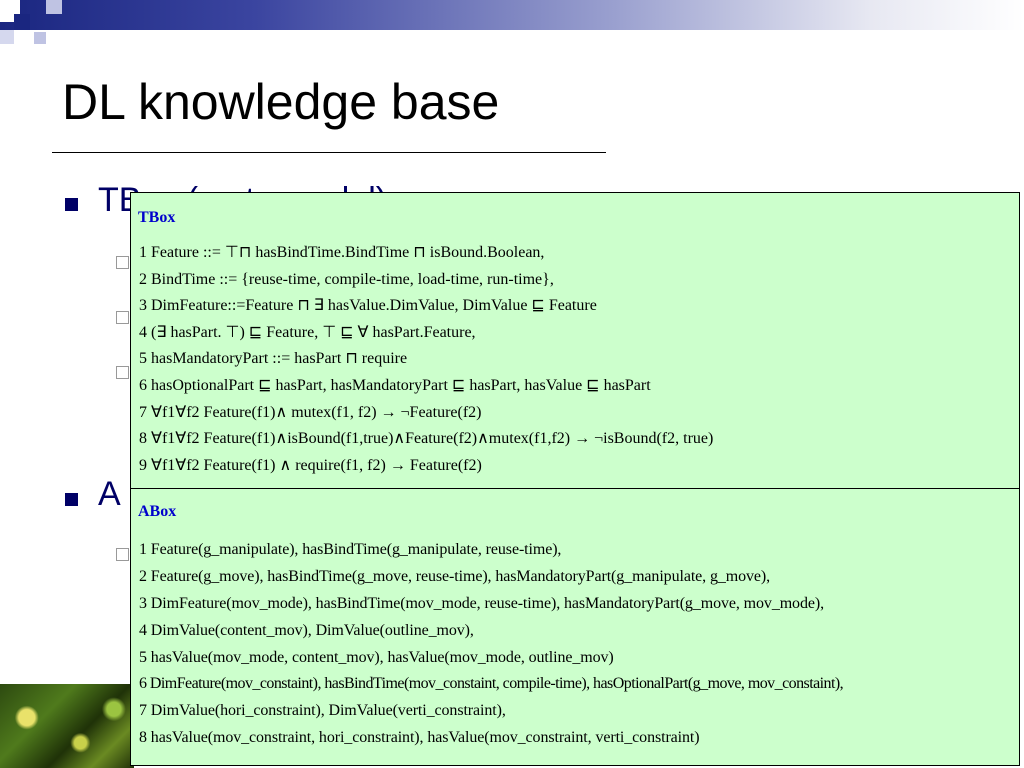  Describe the element at coordinates (329, 152) in the screenshot. I see `title-divider` at that location.